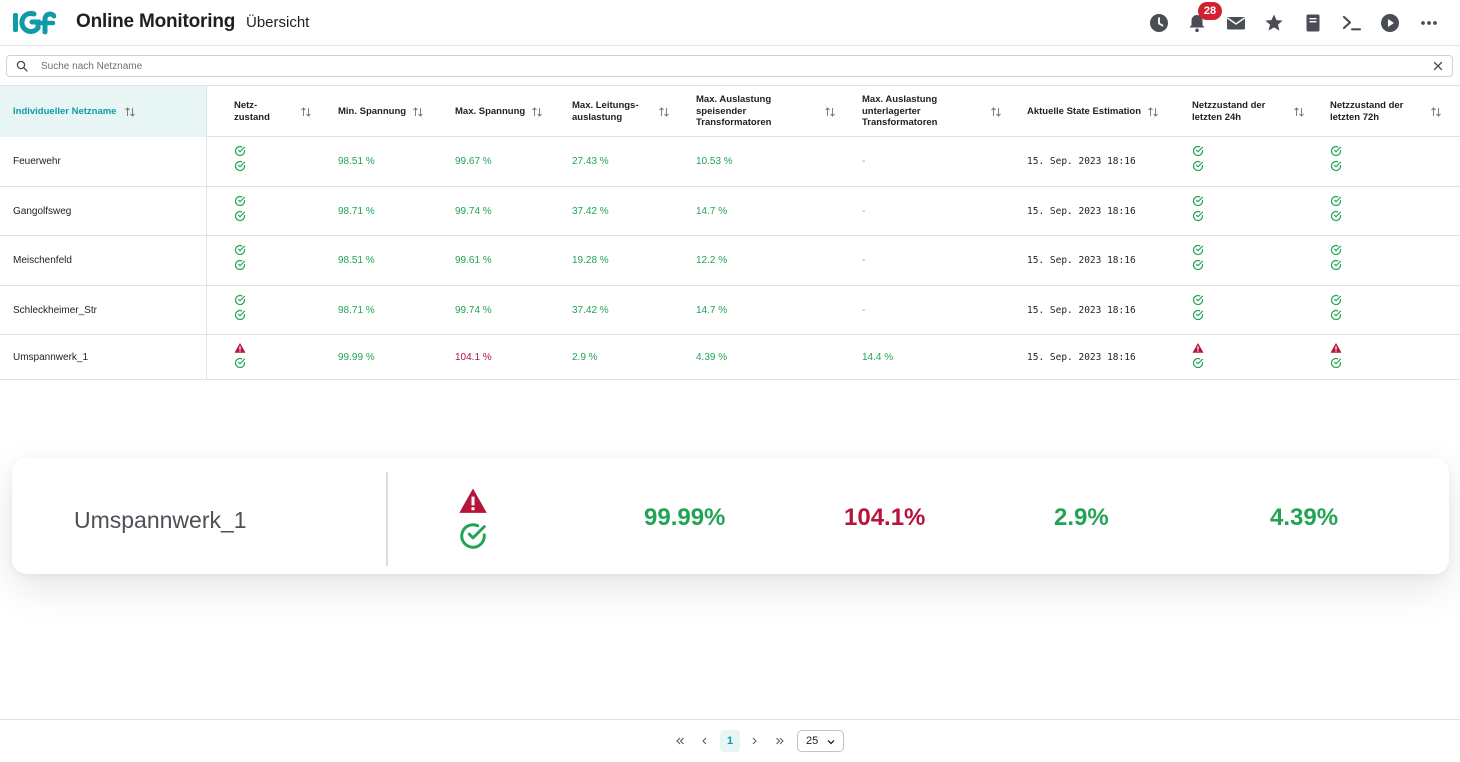 This screenshot has width=1460, height=762. I want to click on cell-min-spannung: 98.71 %, so click(356, 310).